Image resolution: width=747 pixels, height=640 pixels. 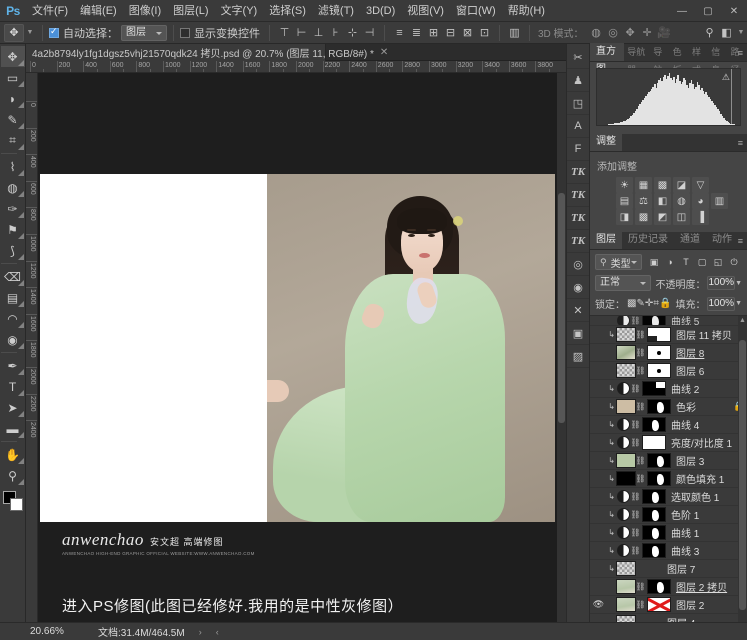 What do you see at coordinates (239, 11) in the screenshot?
I see `menu-item-4: 文字(Y)` at bounding box center [239, 11].